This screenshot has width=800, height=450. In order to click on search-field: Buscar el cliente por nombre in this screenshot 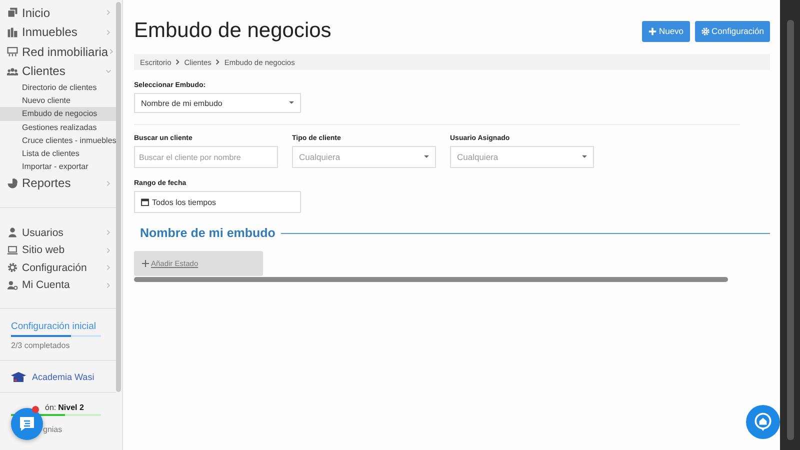, I will do `click(206, 157)`.